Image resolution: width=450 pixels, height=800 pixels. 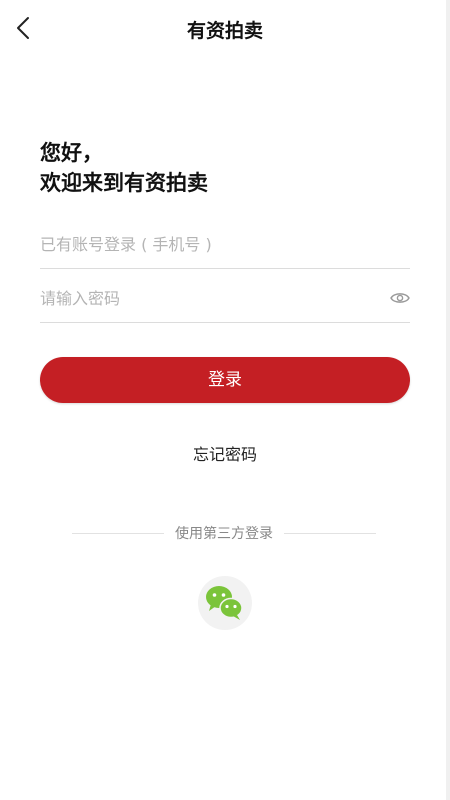 I want to click on login-button: 登录, so click(x=225, y=380).